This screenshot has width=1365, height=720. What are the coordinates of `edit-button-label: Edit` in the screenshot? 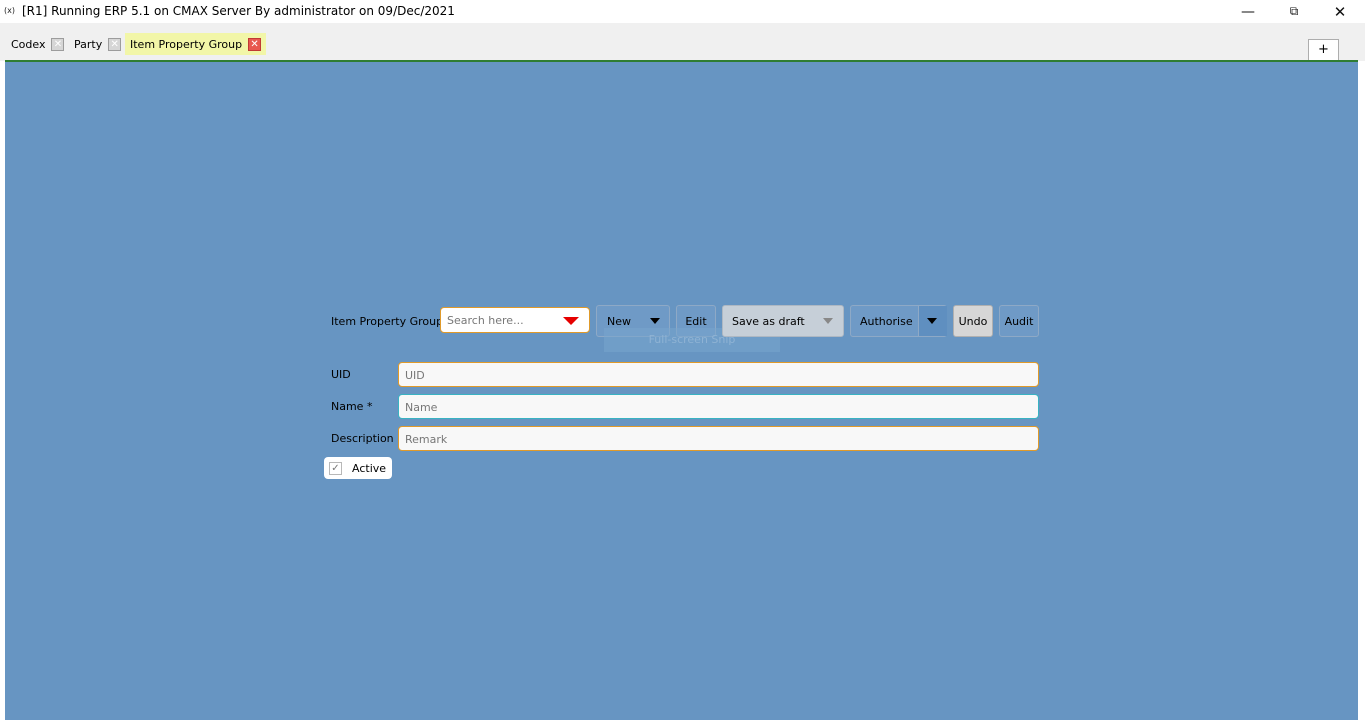 It's located at (696, 321).